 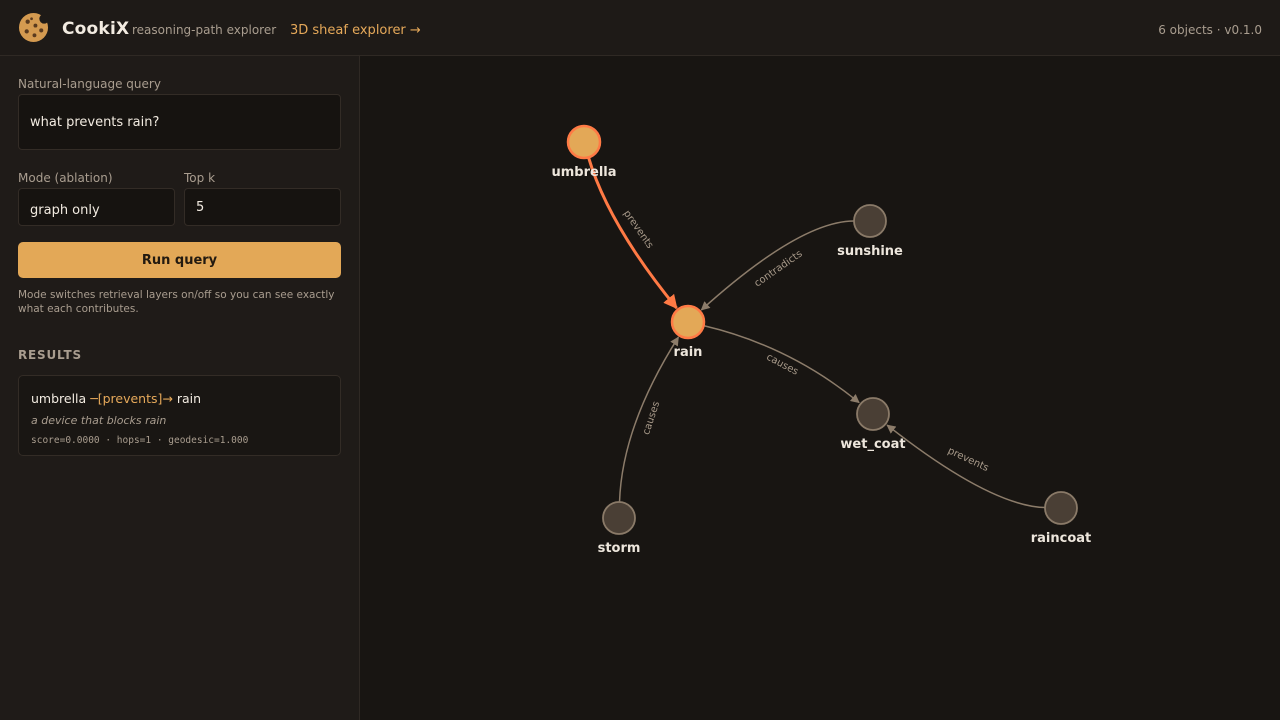 What do you see at coordinates (89, 84) in the screenshot?
I see `query-label: Natural-language query` at bounding box center [89, 84].